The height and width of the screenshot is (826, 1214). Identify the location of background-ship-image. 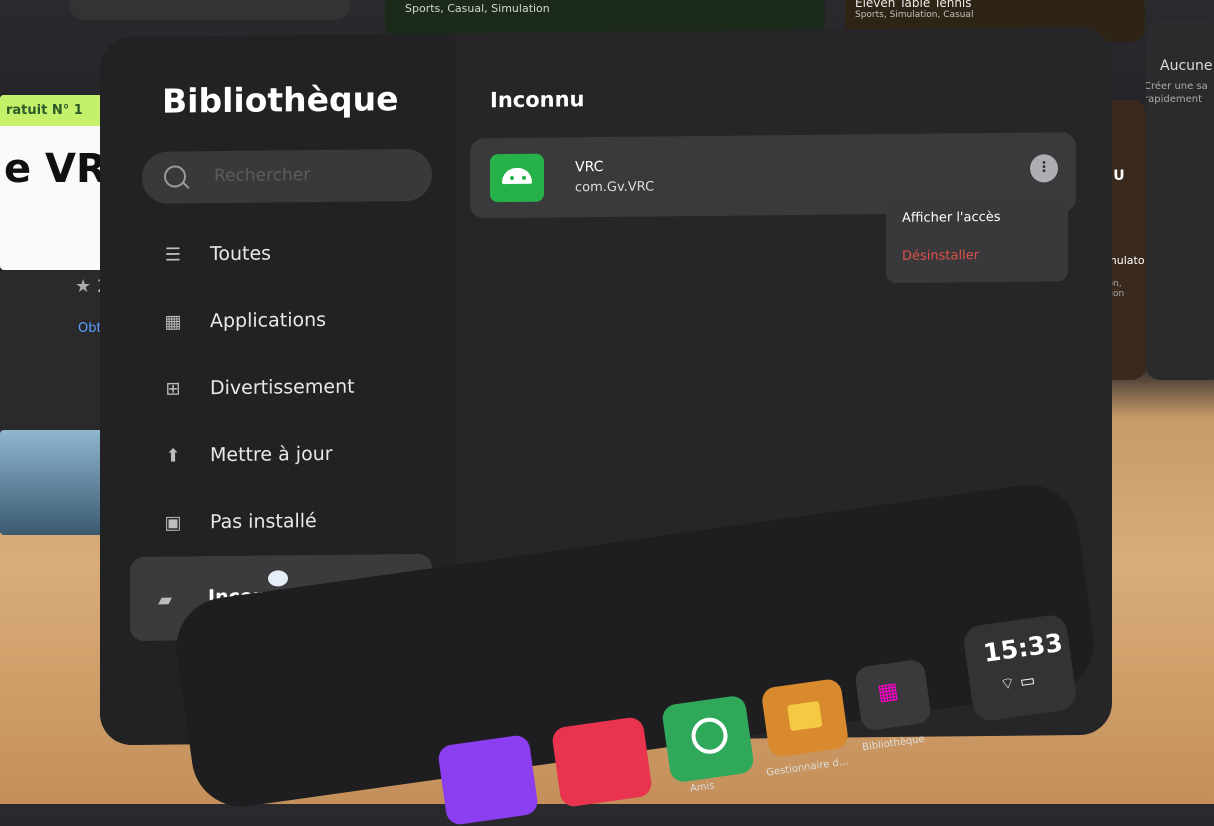
(56, 482).